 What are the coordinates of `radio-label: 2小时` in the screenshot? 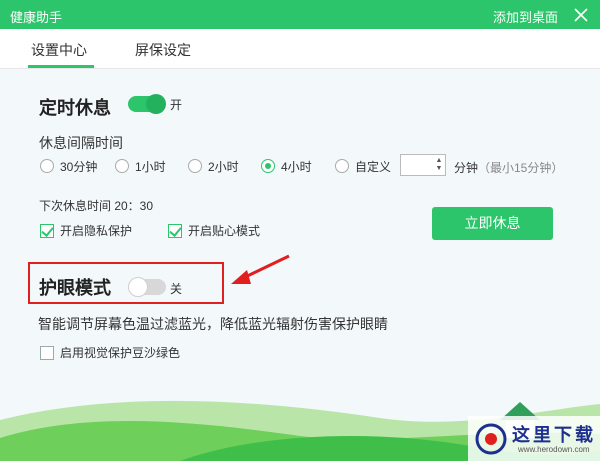 It's located at (223, 166).